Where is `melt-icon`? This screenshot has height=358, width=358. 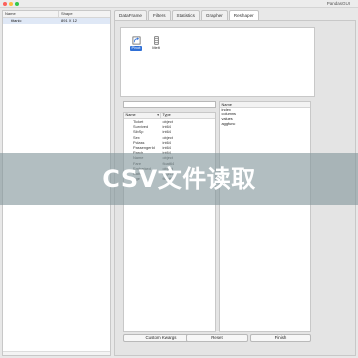
melt-icon is located at coordinates (156, 40).